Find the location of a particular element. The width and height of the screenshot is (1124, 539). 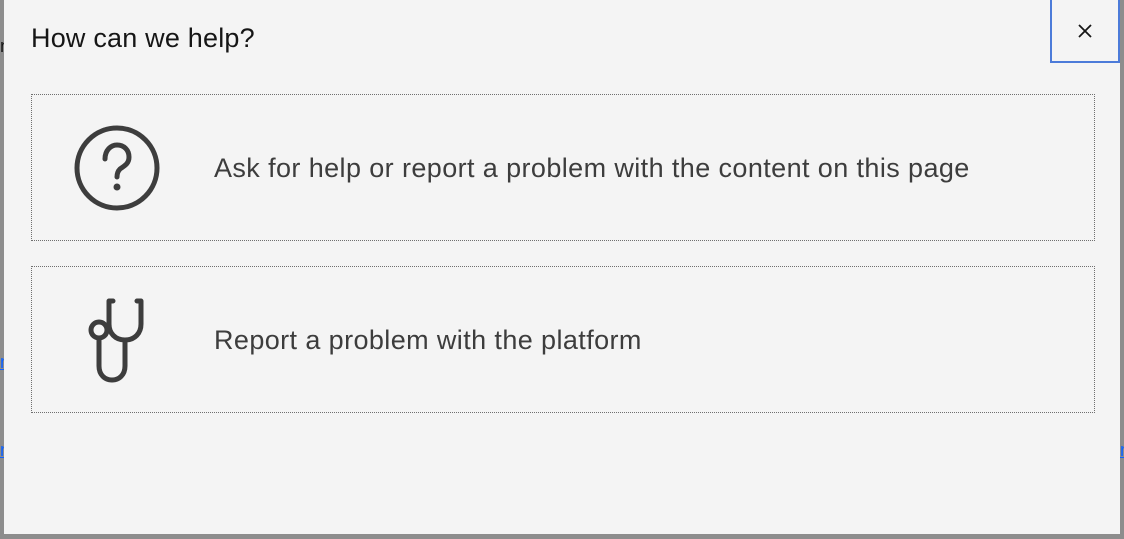

background-link-fragment: n is located at coordinates (1122, 450).